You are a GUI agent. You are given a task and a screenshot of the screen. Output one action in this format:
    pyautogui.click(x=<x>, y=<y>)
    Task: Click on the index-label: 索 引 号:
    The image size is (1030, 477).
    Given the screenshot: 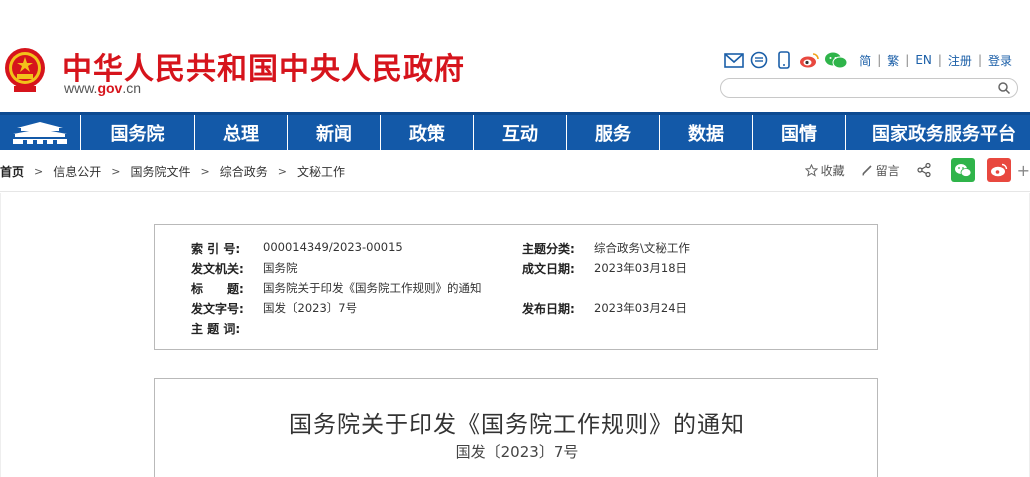 What is the action you would take?
    pyautogui.click(x=216, y=249)
    